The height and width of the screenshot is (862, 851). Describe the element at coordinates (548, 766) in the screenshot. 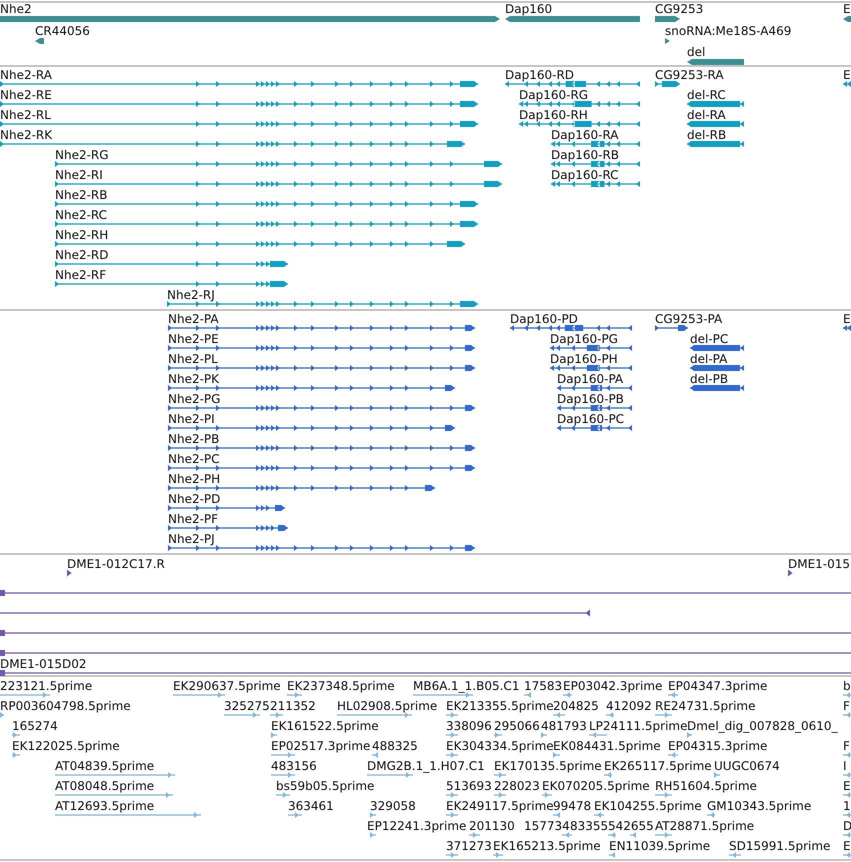

I see `feature-label: EK170135.5prime` at that location.